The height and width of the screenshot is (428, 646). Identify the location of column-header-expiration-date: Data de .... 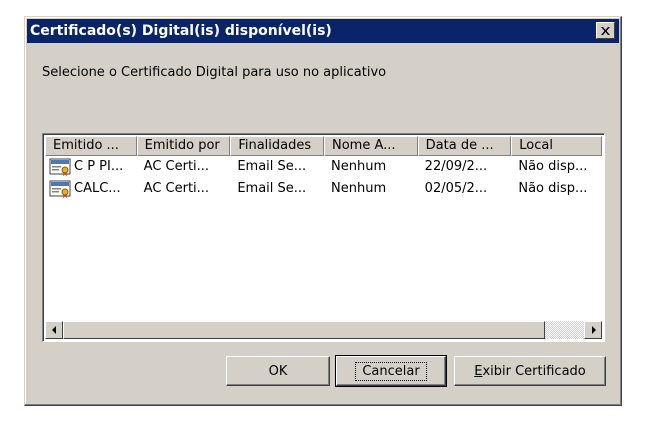
(464, 146).